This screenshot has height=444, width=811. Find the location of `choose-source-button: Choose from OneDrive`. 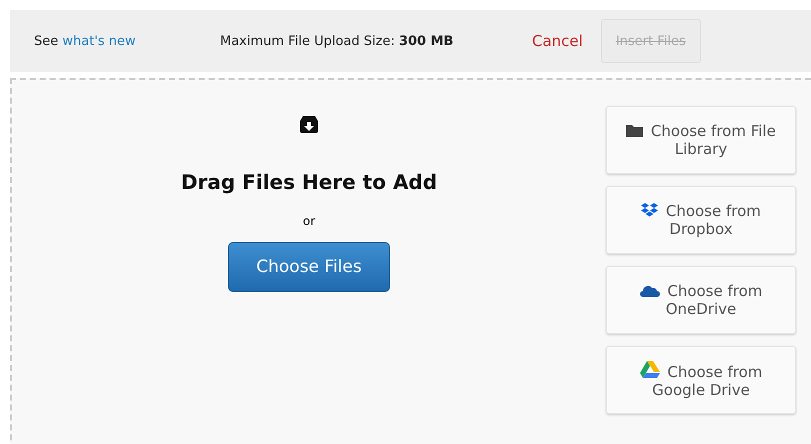

choose-source-button: Choose from OneDrive is located at coordinates (701, 300).